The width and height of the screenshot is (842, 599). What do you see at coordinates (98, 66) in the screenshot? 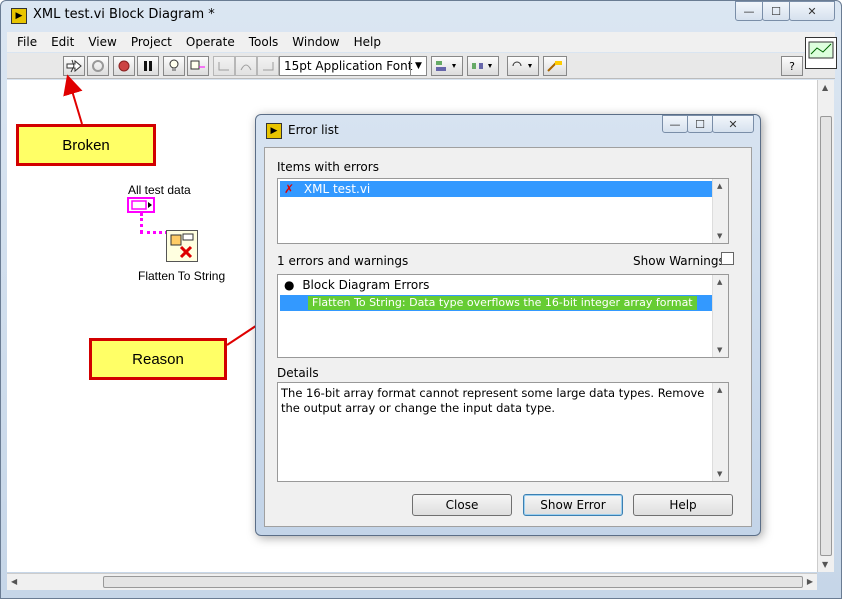
I see `run-continuously-icon` at bounding box center [98, 66].